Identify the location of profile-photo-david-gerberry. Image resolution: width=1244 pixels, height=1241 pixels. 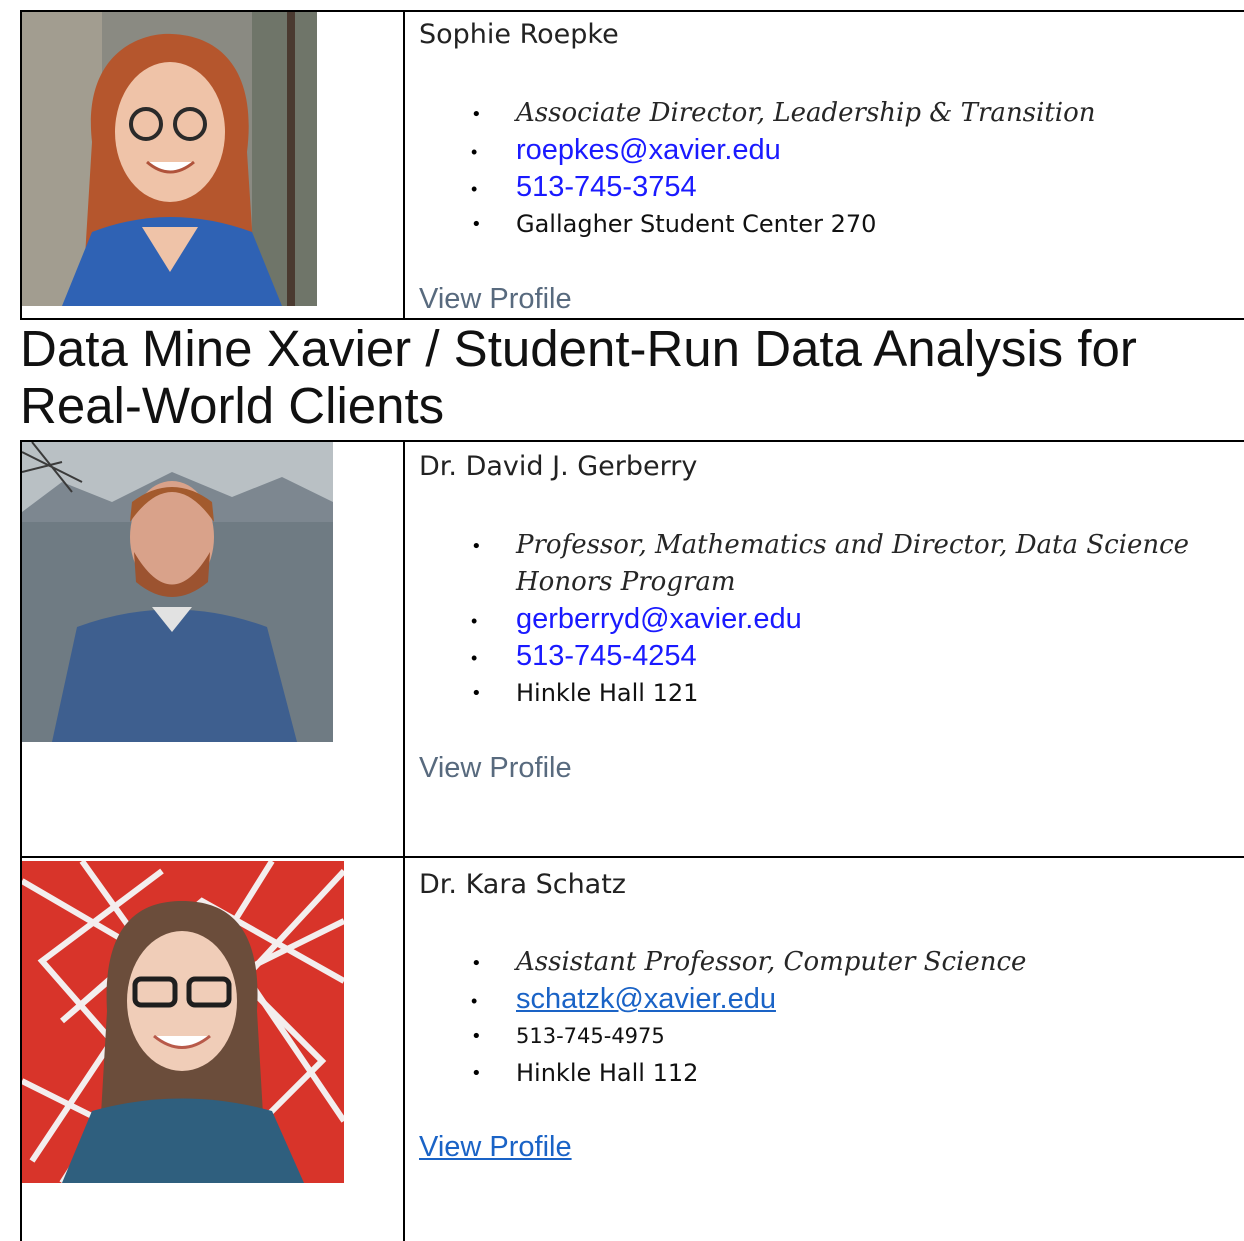
(177, 592).